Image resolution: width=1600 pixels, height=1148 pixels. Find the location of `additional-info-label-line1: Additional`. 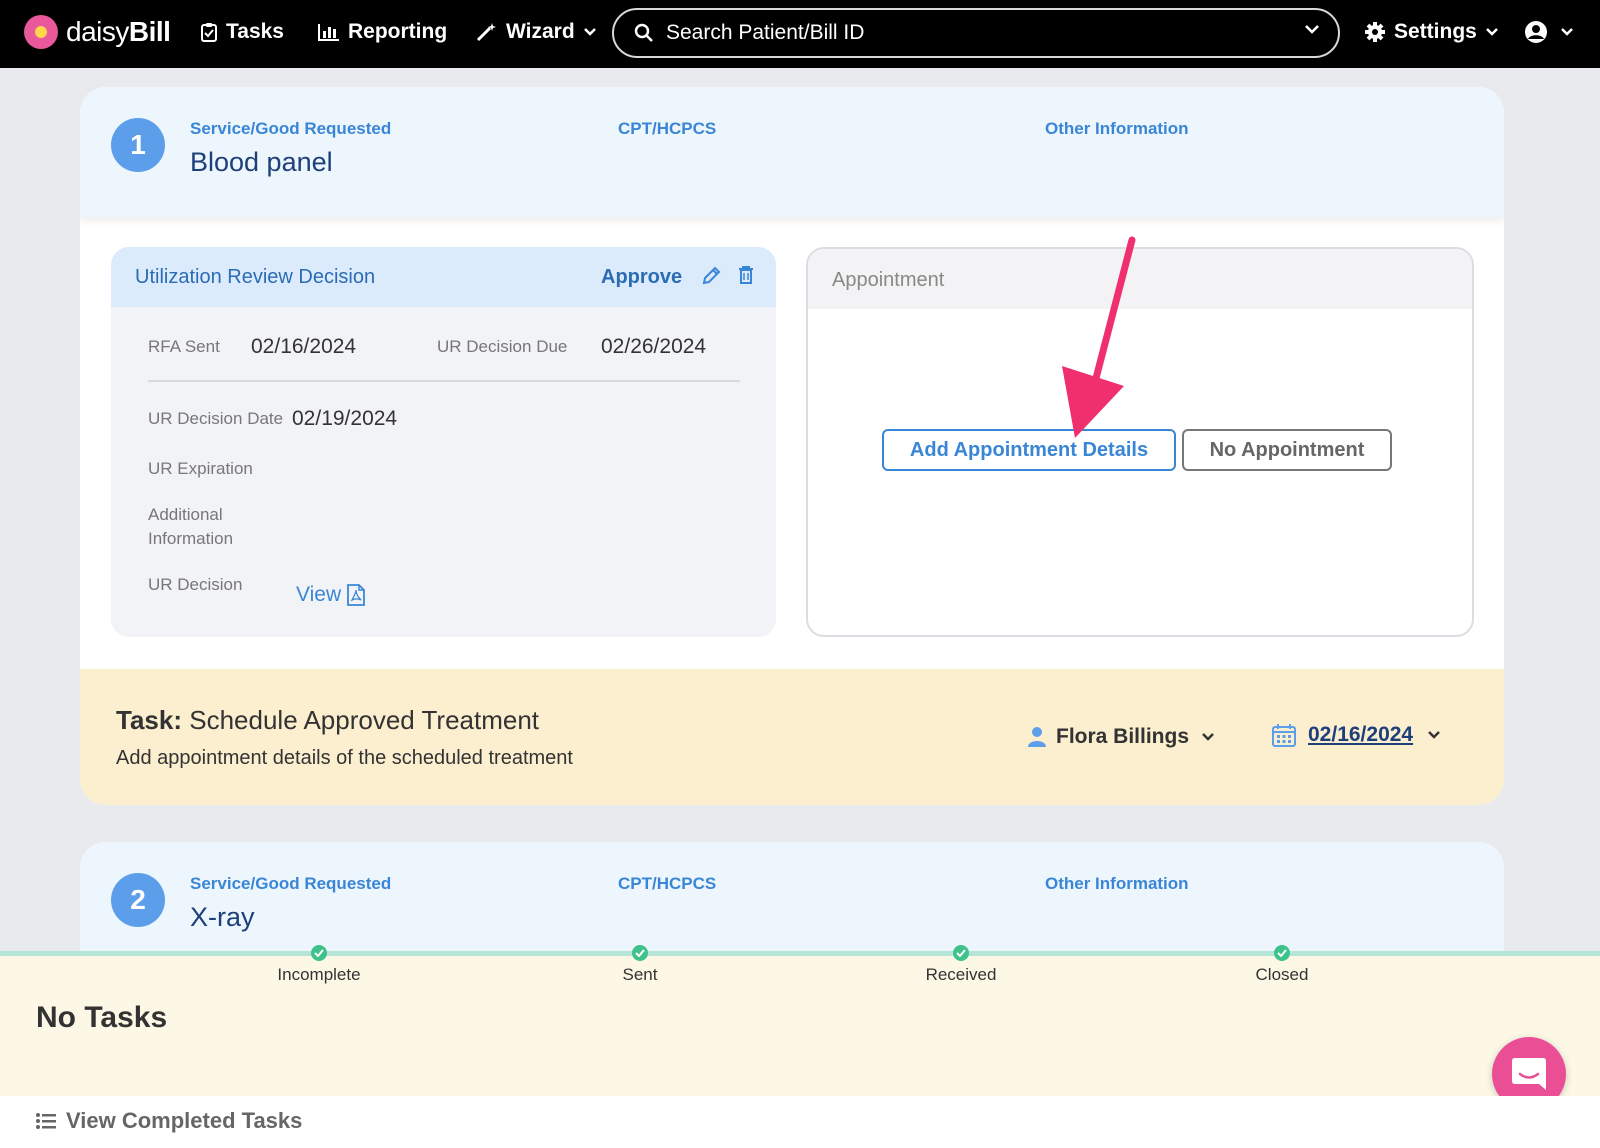

additional-info-label-line1: Additional is located at coordinates (185, 514).